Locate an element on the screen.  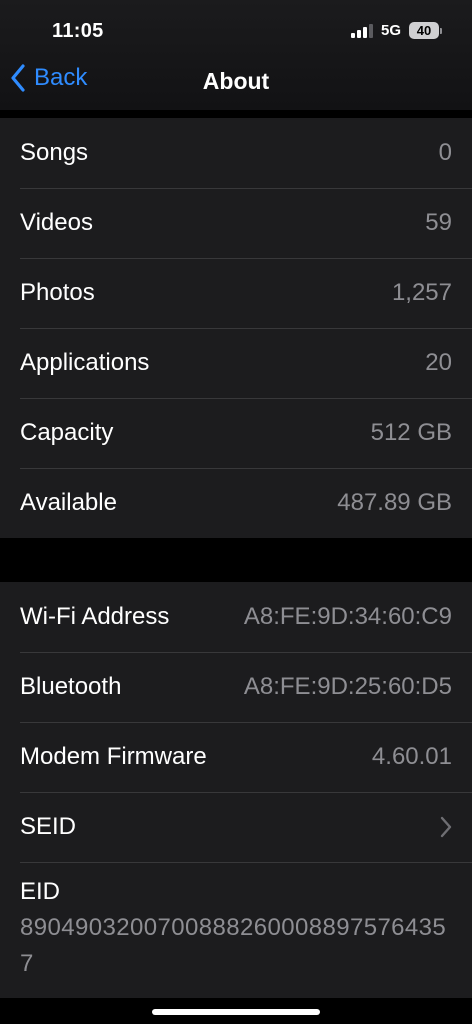
chevron-right-icon is located at coordinates (446, 827).